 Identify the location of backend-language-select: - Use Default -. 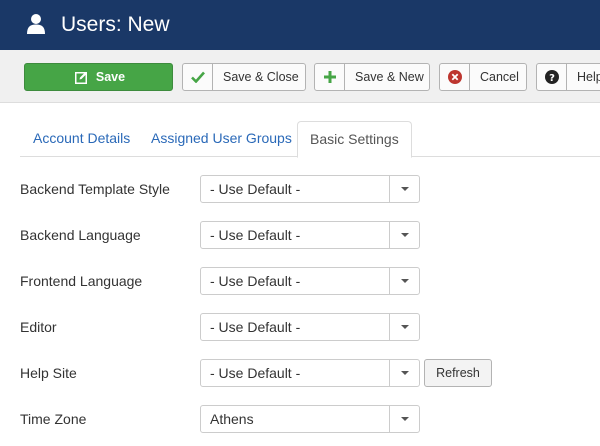
(310, 235).